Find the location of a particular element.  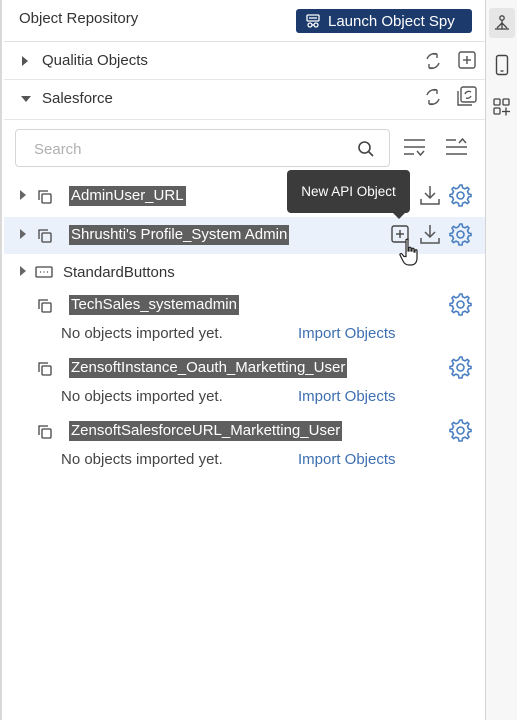

caret-down-icon is located at coordinates (26, 99).